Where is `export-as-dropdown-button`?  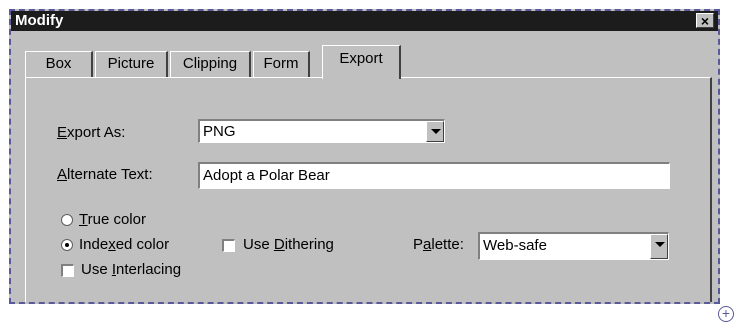
export-as-dropdown-button is located at coordinates (435, 131).